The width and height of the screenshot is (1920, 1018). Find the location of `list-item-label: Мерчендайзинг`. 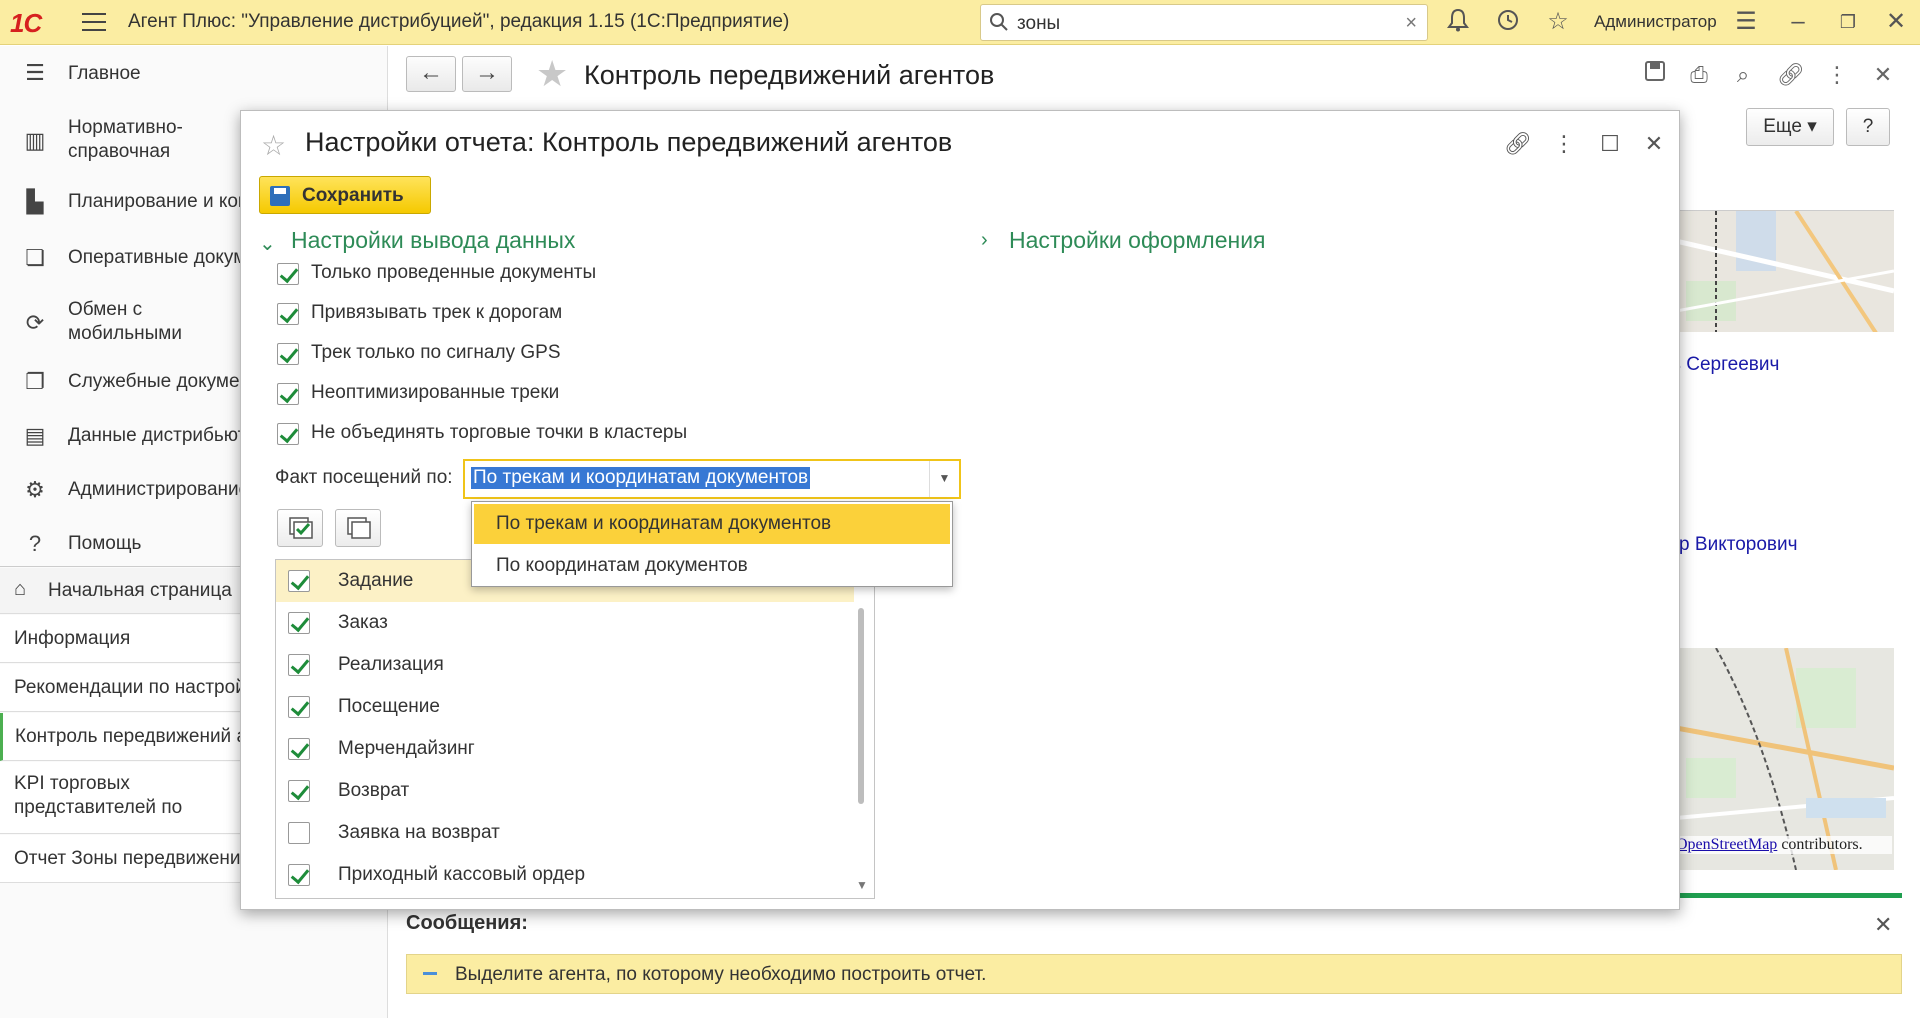

list-item-label: Мерчендайзинг is located at coordinates (406, 748).